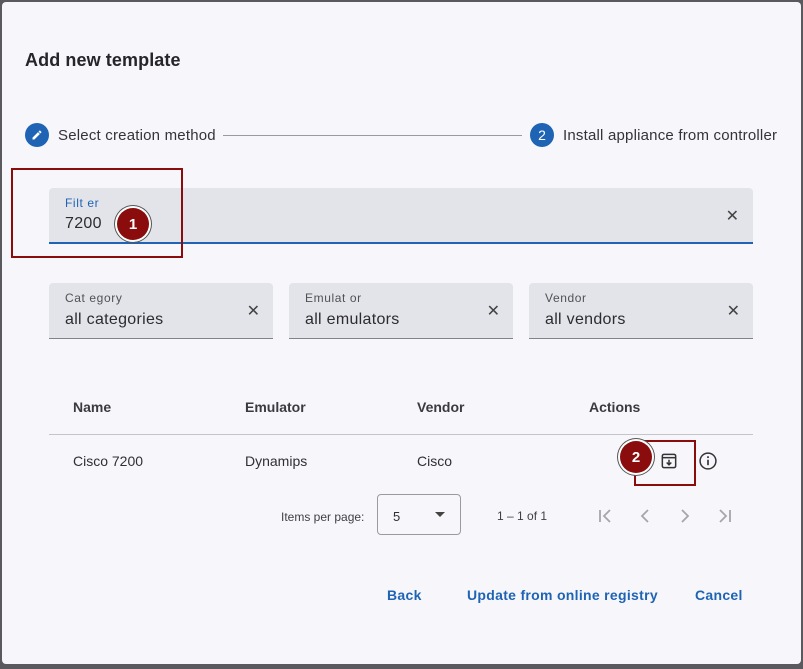 This screenshot has width=803, height=669. I want to click on page-size-select: 5, so click(419, 514).